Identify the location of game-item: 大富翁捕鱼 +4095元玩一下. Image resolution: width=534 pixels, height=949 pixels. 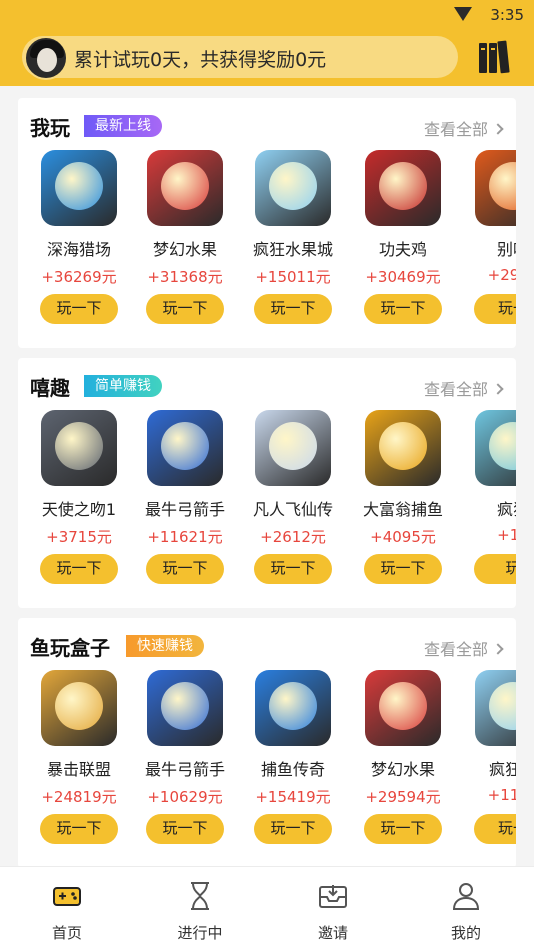
(403, 505).